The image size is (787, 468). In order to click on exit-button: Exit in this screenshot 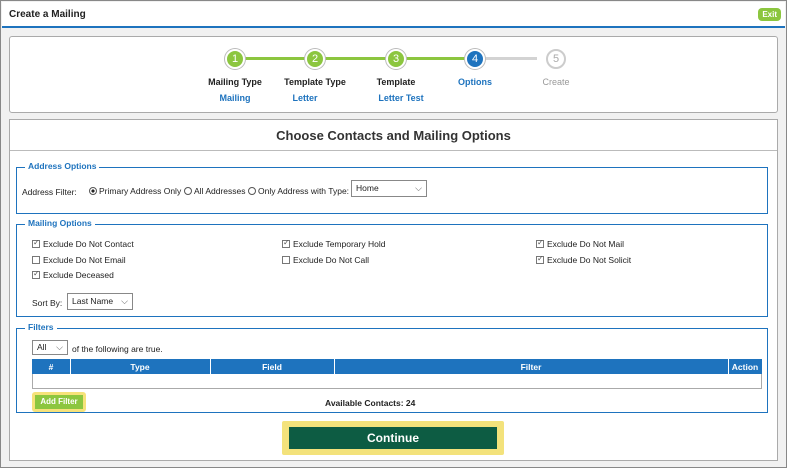, I will do `click(769, 14)`.